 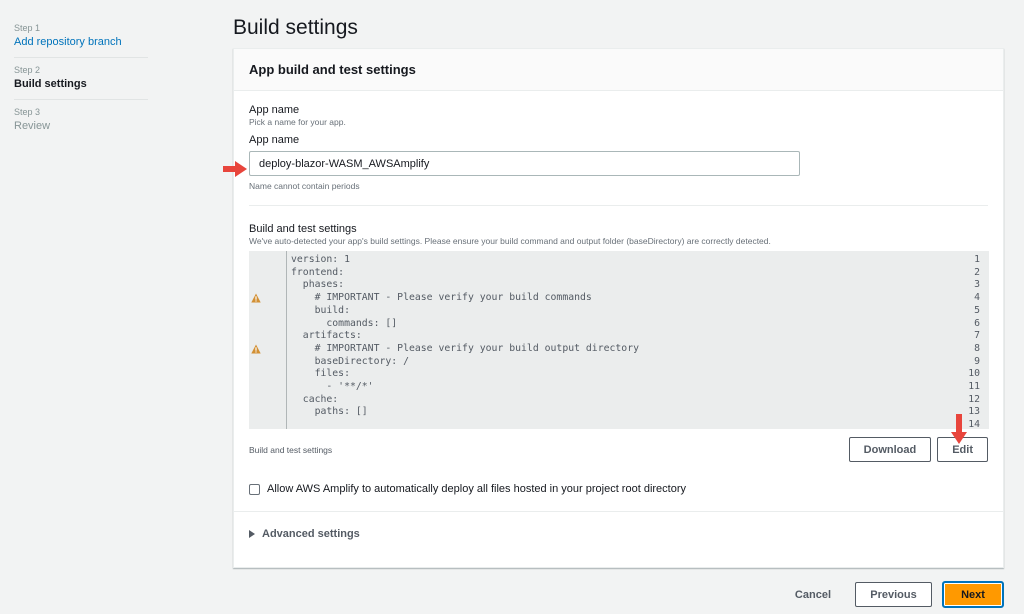 I want to click on step-3: Step 3 Review, so click(x=81, y=123).